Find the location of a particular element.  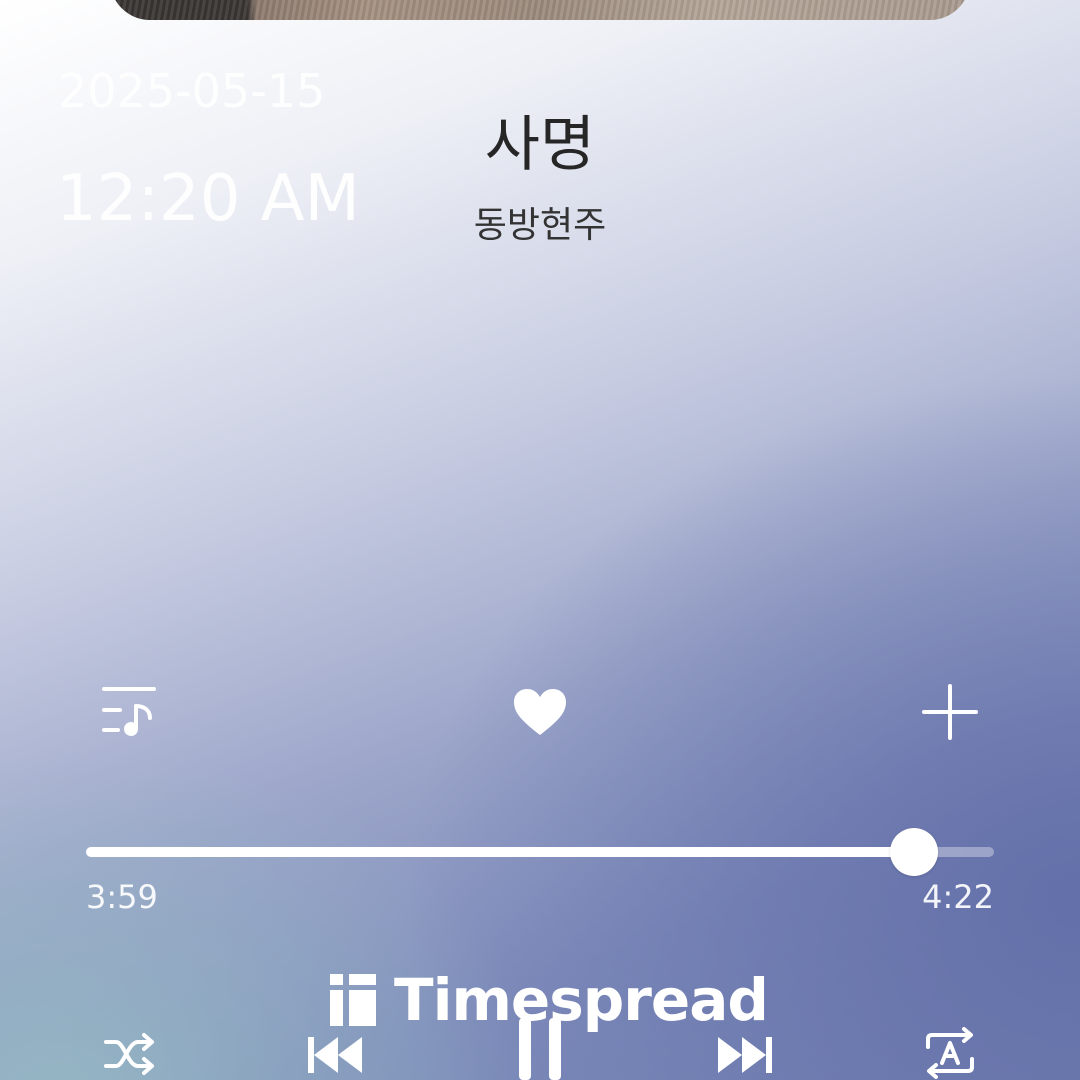

playlist-music-icon is located at coordinates (129, 711).